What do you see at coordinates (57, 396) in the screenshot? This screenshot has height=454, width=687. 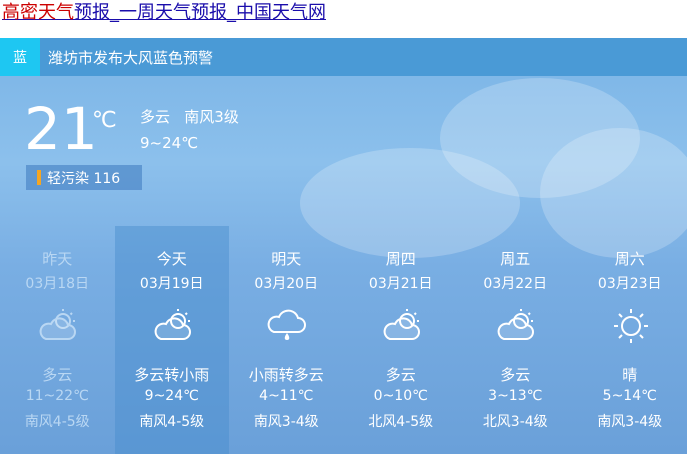 I see `day-temperature: 11~22℃` at bounding box center [57, 396].